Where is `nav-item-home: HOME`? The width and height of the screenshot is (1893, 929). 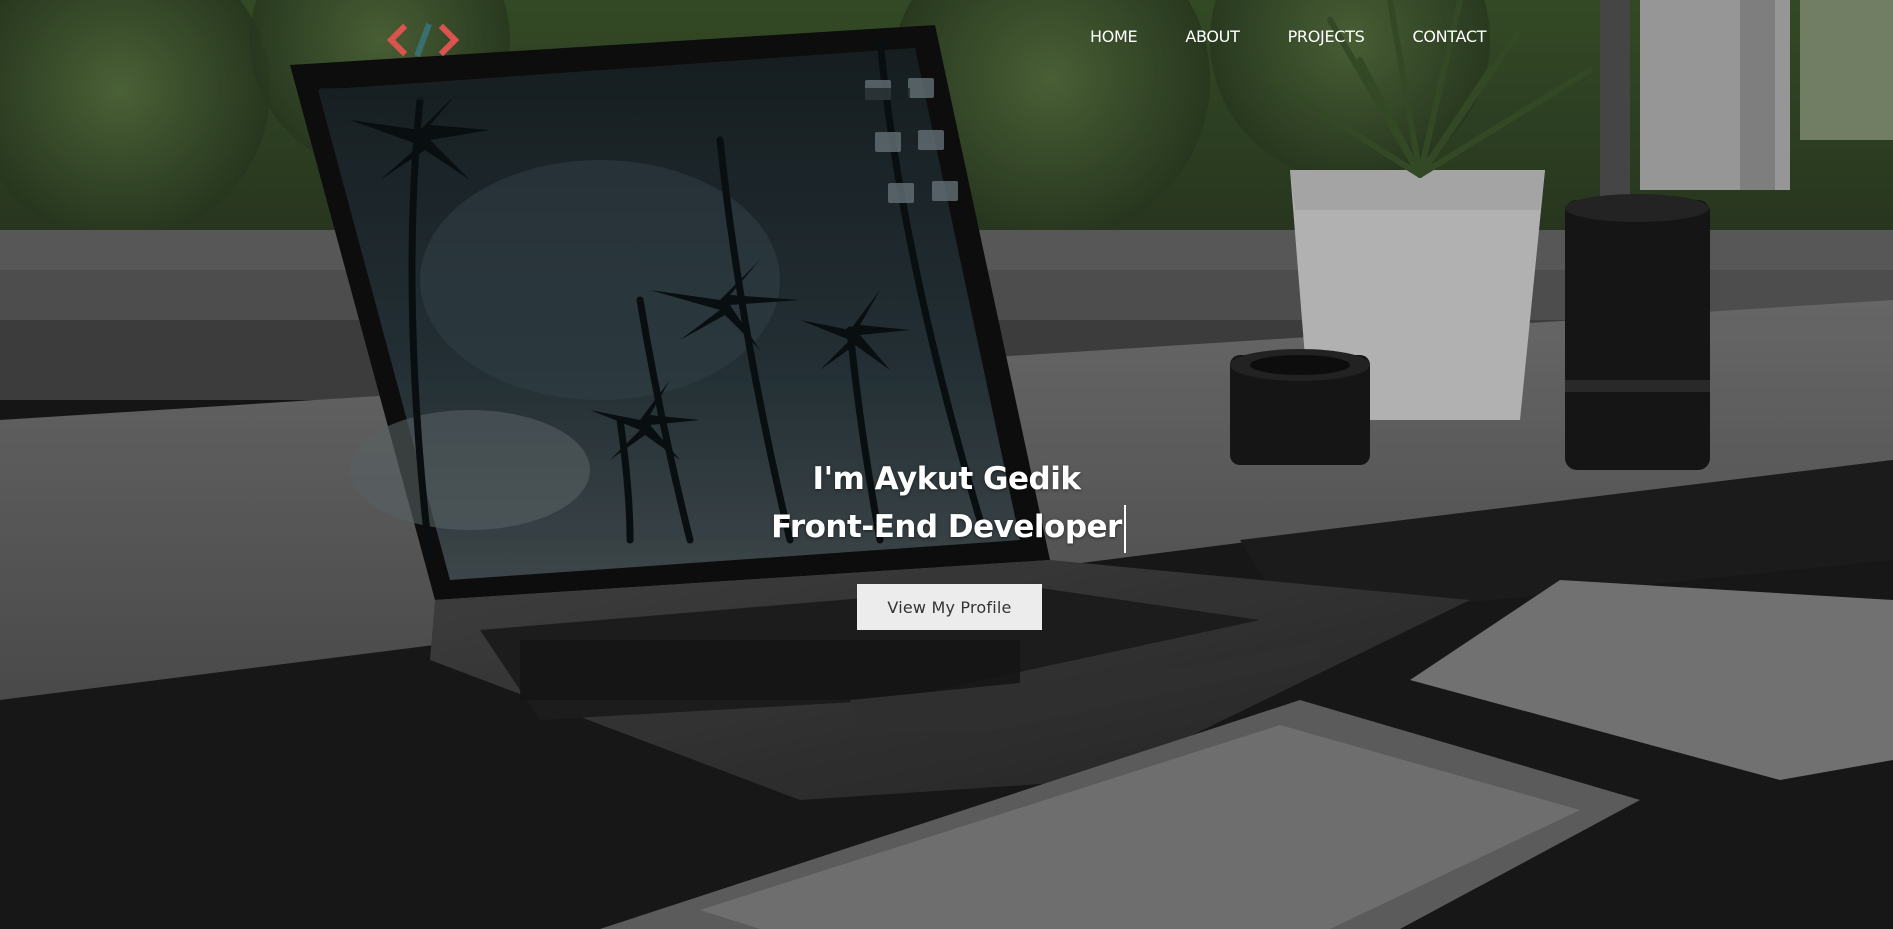
nav-item-home: HOME is located at coordinates (1114, 37).